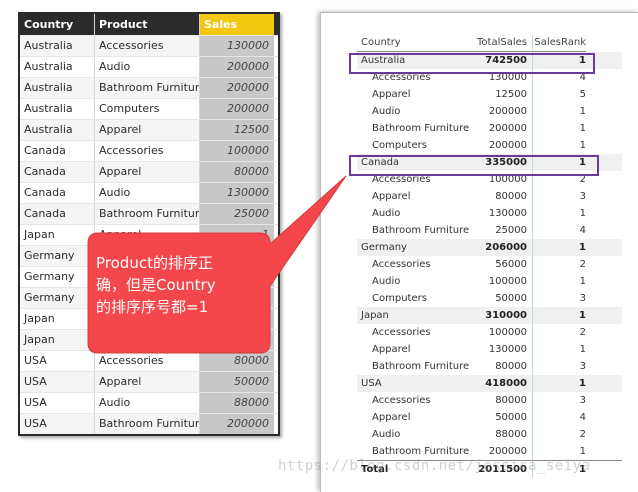  I want to click on callout-bubble, so click(217, 264).